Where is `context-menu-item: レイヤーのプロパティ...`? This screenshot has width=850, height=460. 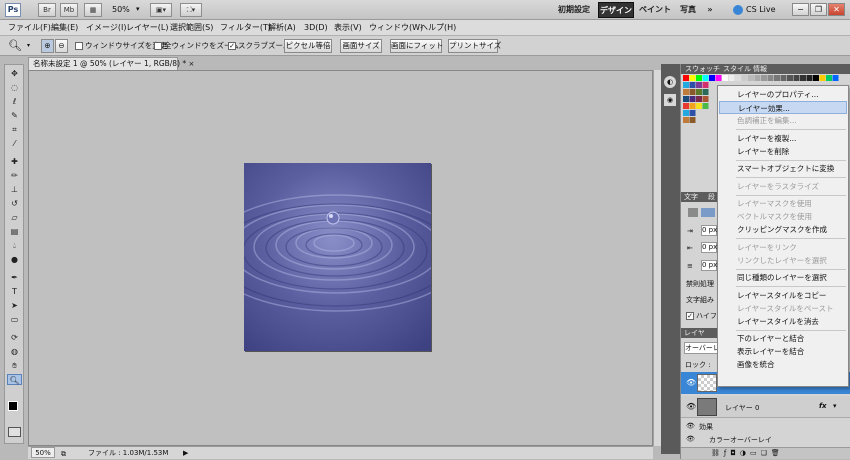
context-menu-item: レイヤーのプロパティ... is located at coordinates (783, 94).